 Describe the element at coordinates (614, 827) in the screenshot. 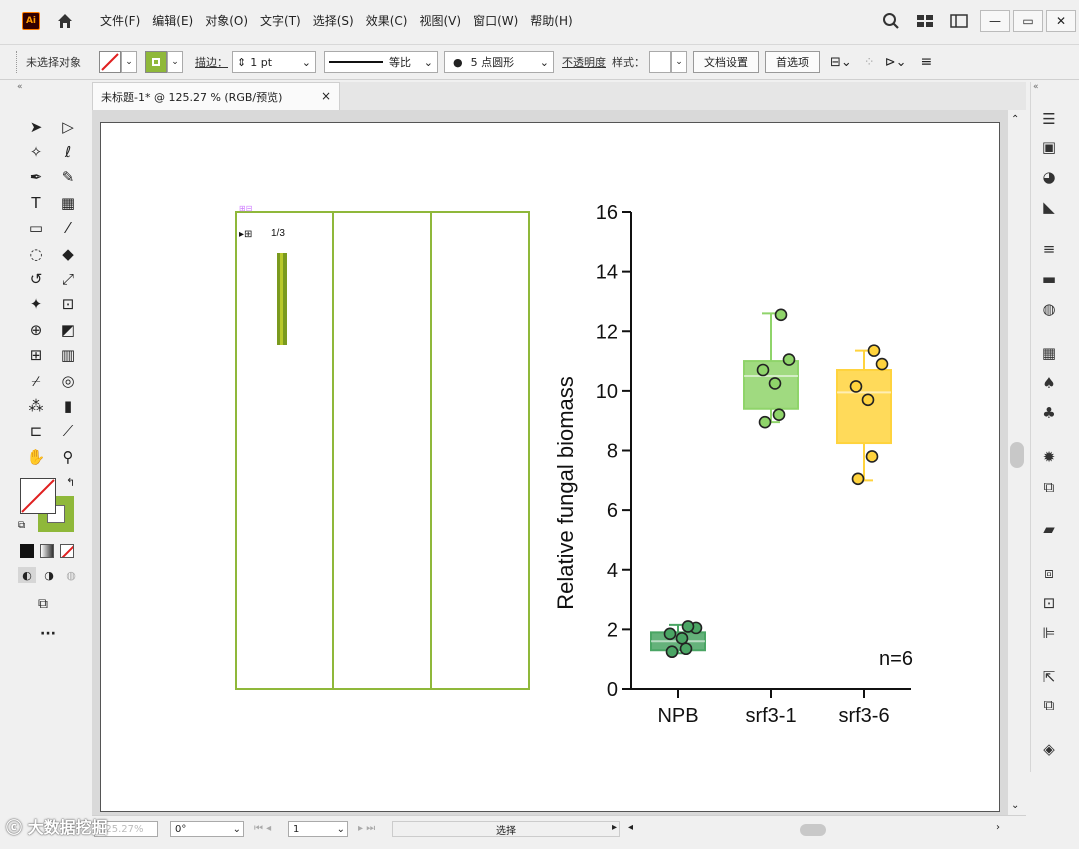

I see `status-next-icon: ▸` at that location.